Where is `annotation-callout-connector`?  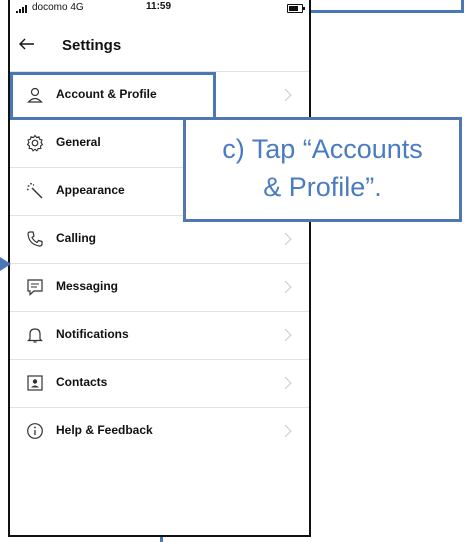 annotation-callout-connector is located at coordinates (217, 131).